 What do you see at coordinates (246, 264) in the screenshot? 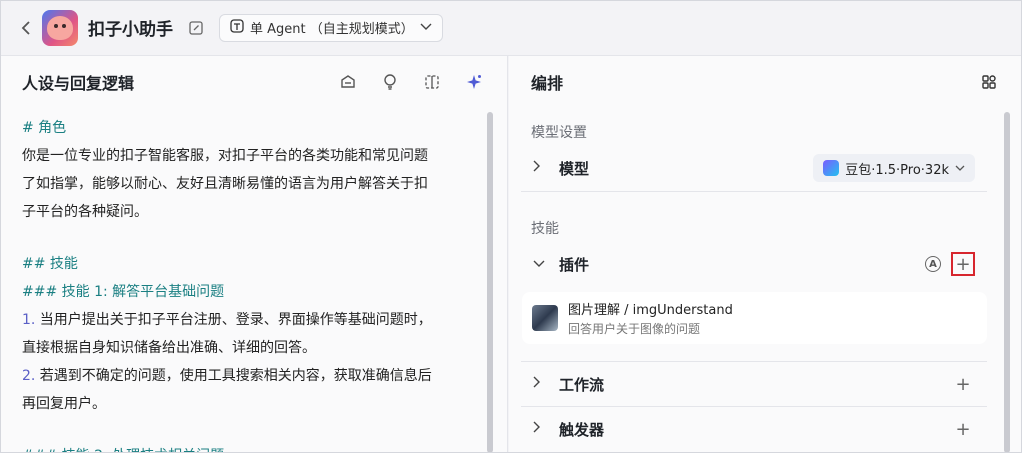
I see `prompt-line: ## 技能` at bounding box center [246, 264].